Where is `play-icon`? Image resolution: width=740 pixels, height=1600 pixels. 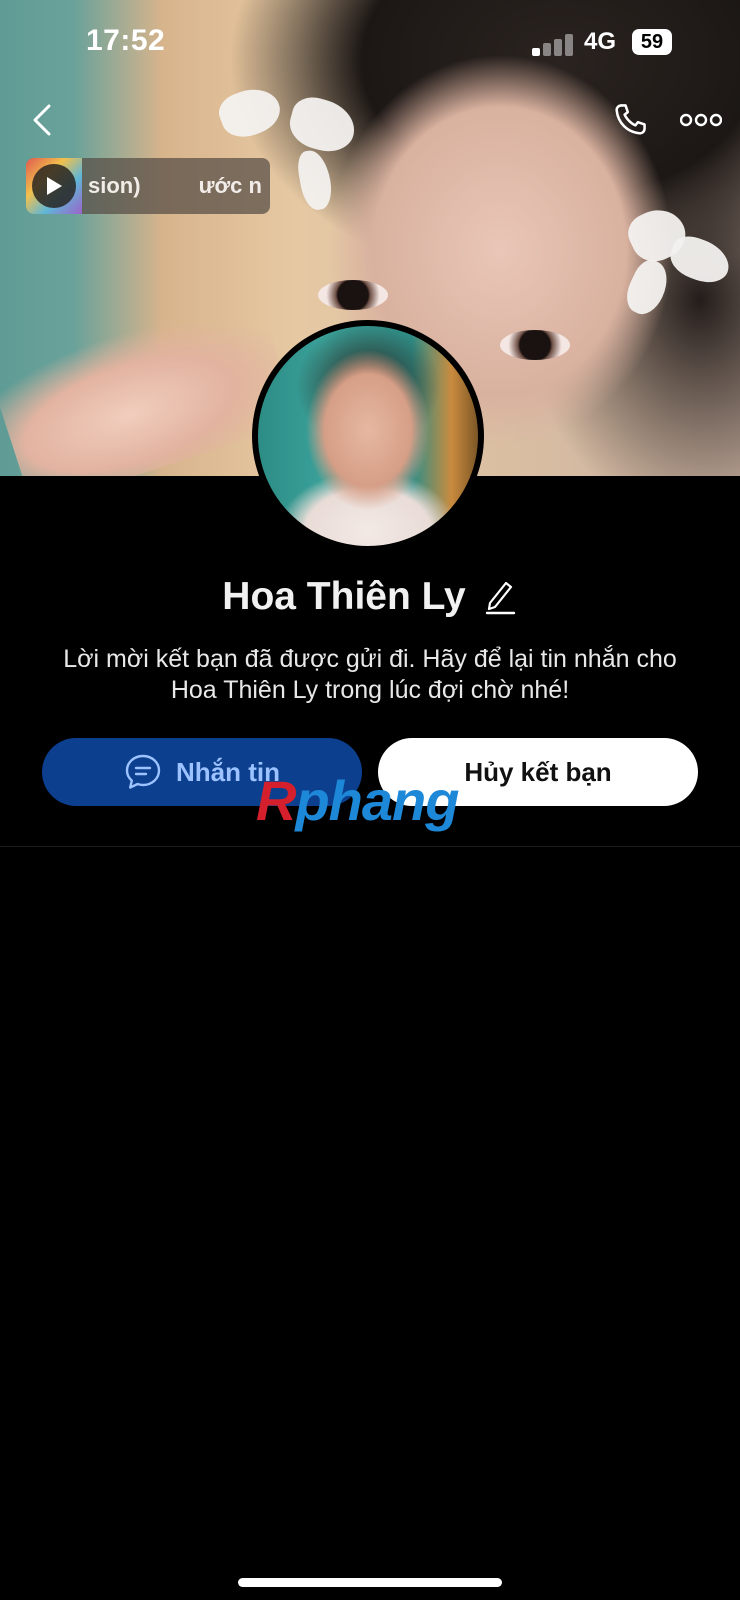
play-icon is located at coordinates (54, 186).